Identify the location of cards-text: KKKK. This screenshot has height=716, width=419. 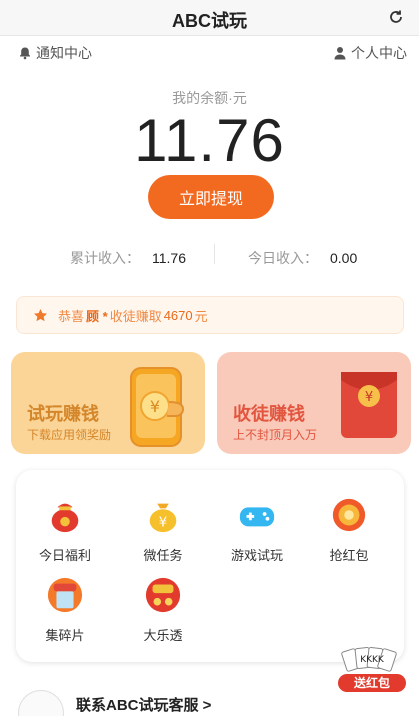
(372, 660).